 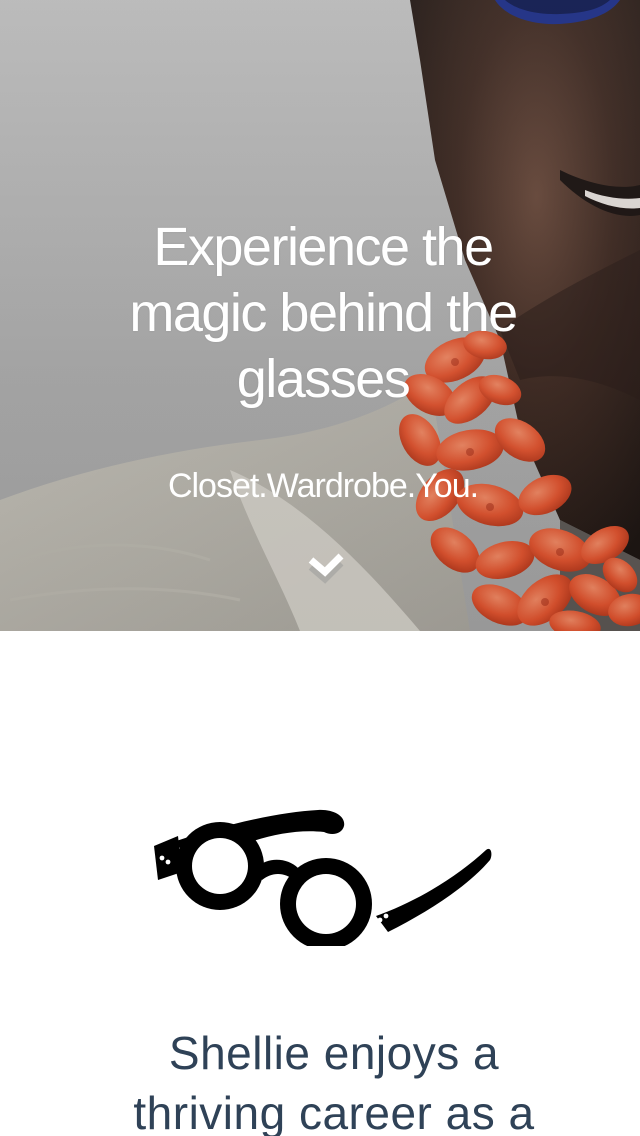 I want to click on intro-text: Shellie enjoys a thriving career as a, so click(x=320, y=1079).